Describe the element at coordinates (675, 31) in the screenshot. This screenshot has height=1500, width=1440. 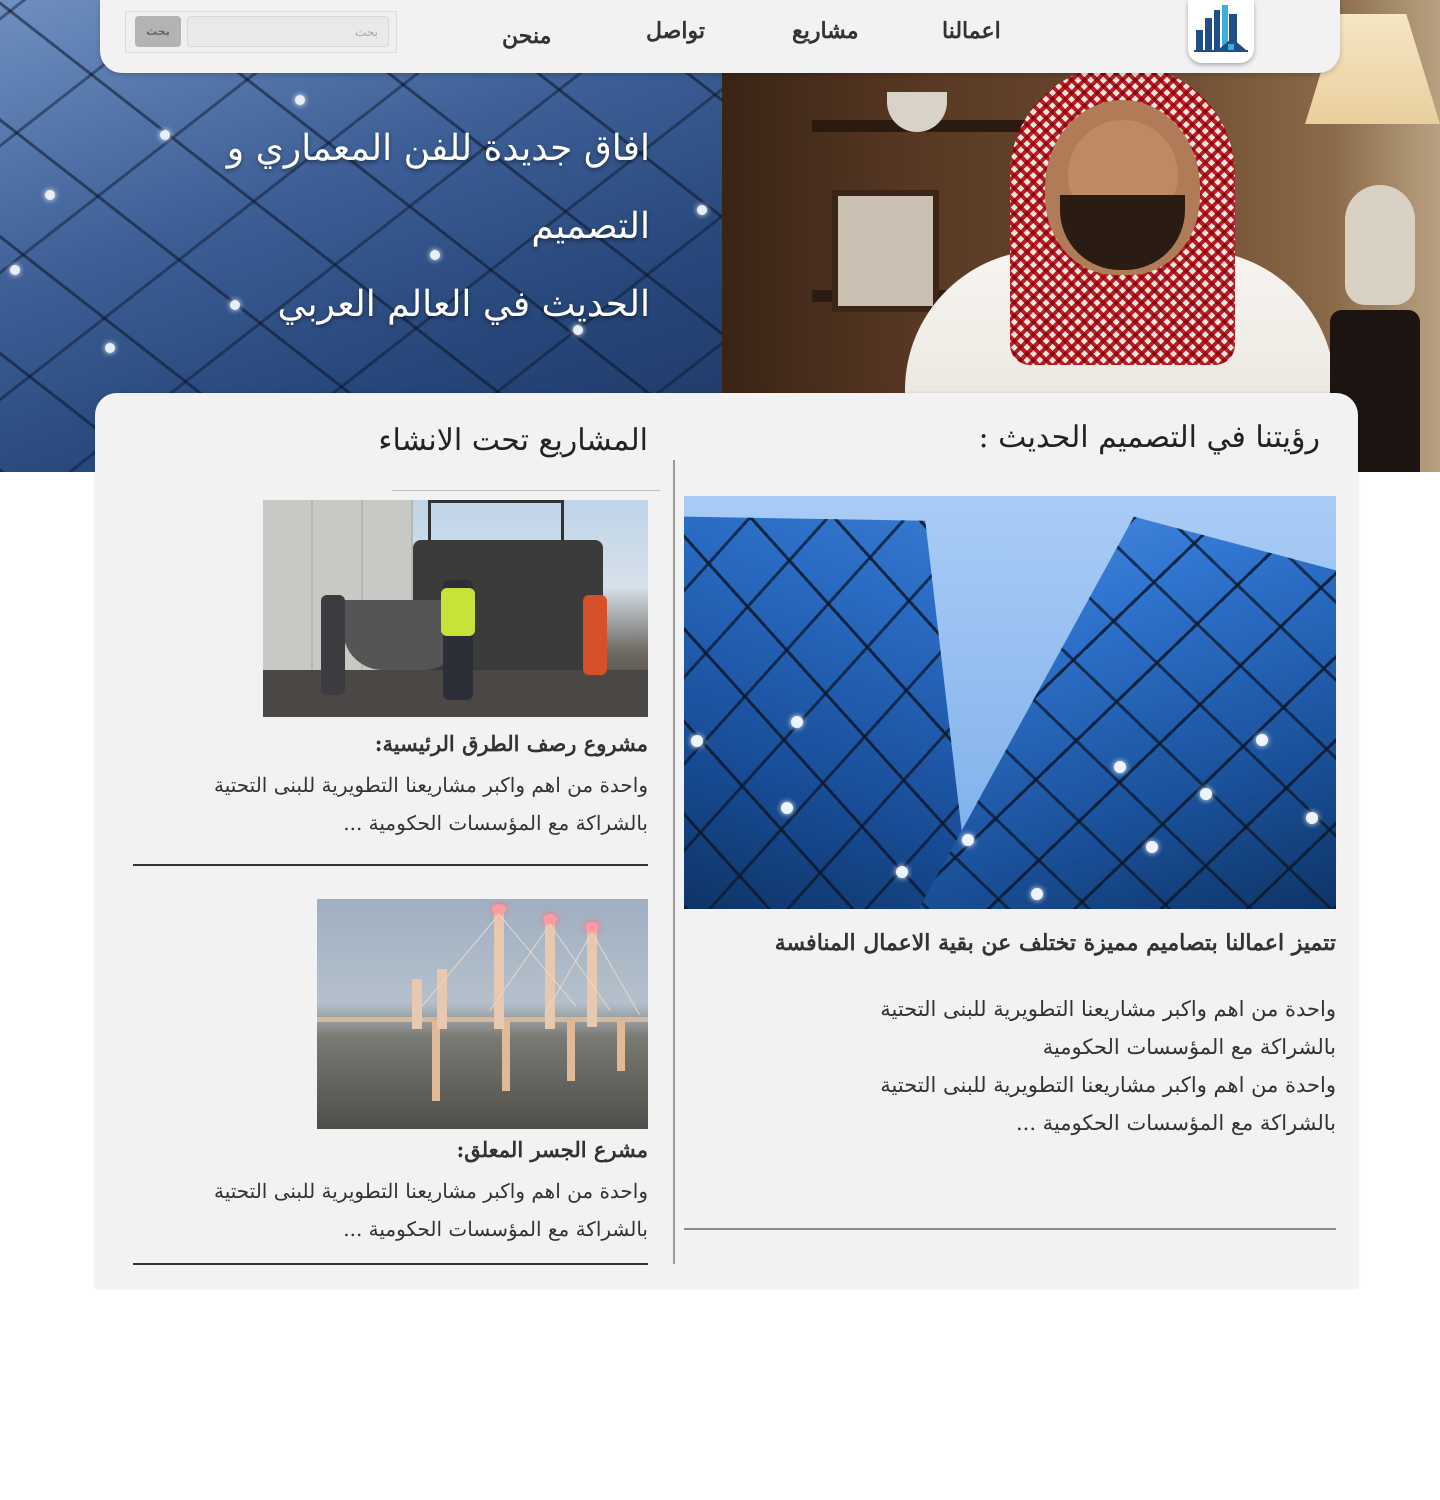
I see `nav-link-contact: تواصل` at that location.